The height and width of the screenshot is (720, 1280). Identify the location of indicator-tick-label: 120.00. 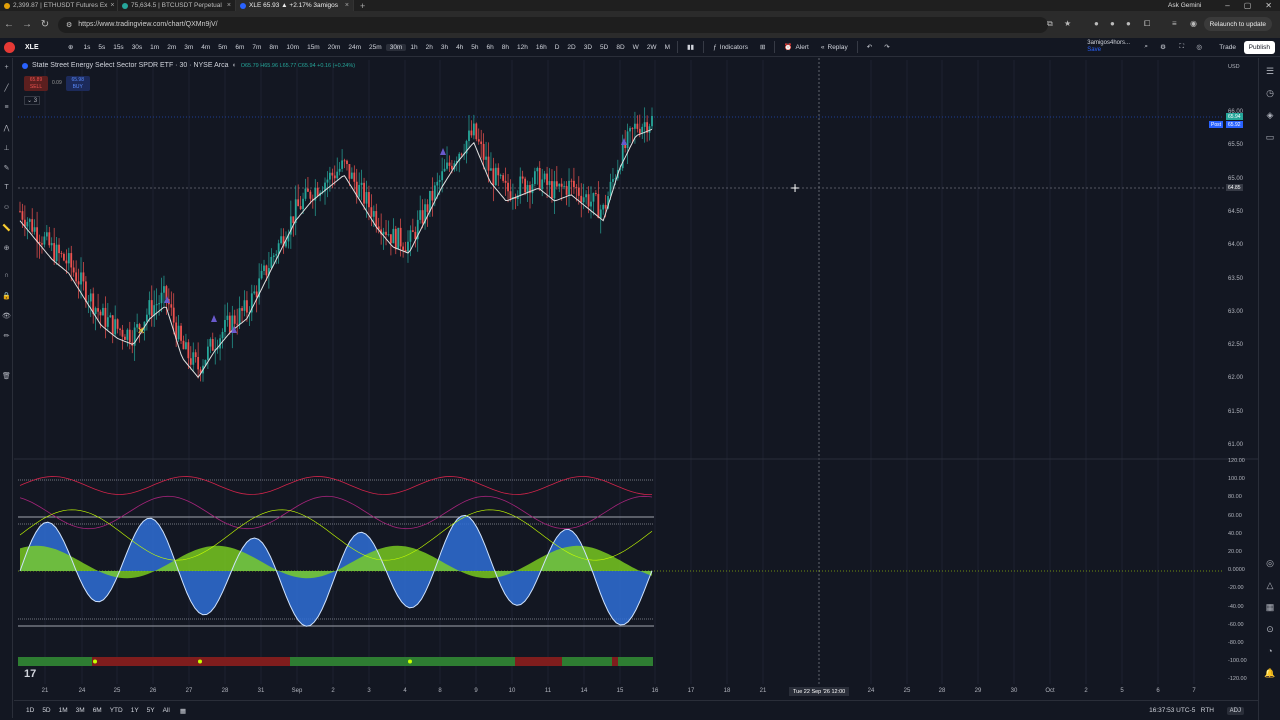
(1236, 461).